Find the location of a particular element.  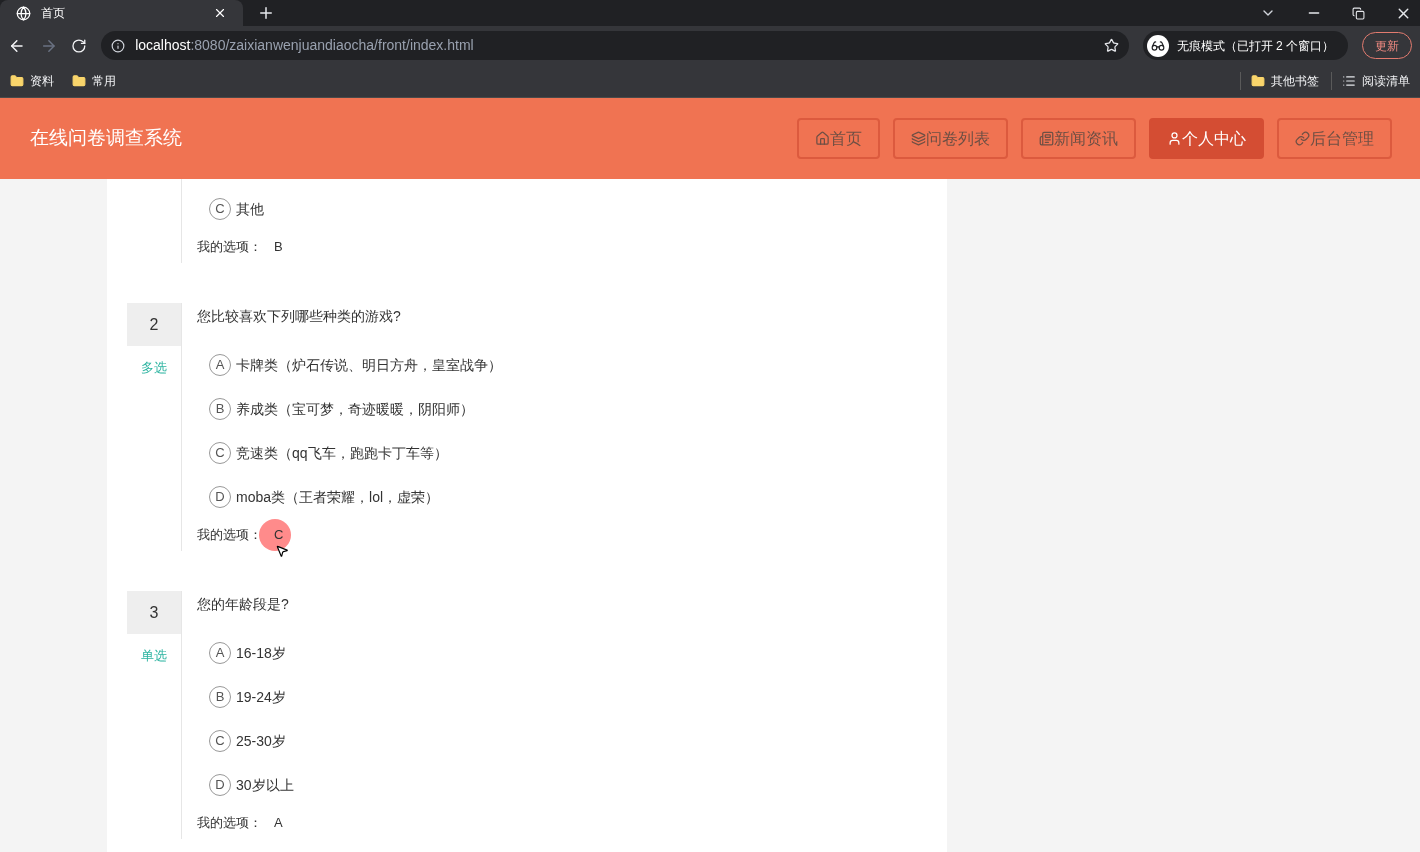

info-icon is located at coordinates (118, 45).